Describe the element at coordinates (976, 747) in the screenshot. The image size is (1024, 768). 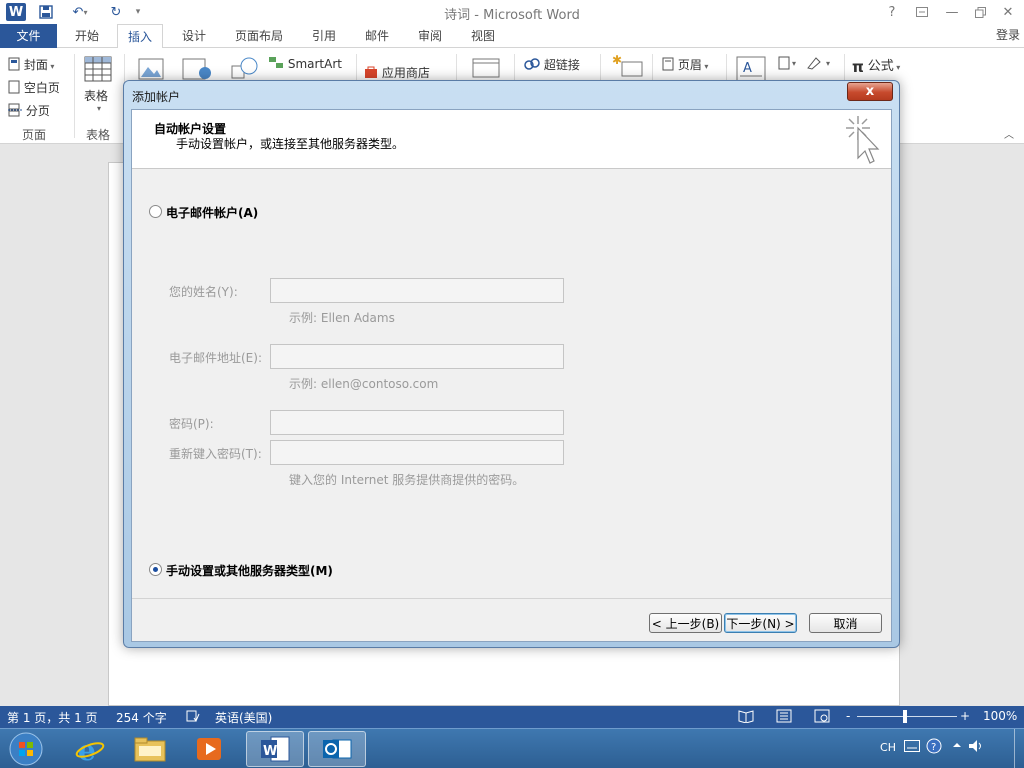
I see `volume-icon` at that location.